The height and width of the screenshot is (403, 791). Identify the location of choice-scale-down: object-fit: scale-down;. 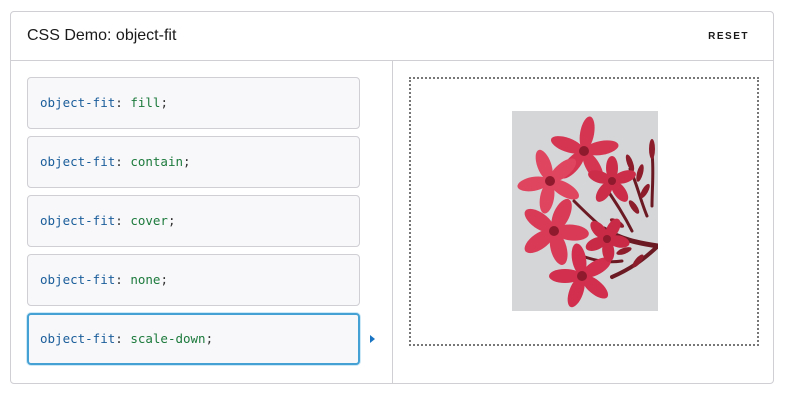
(193, 339).